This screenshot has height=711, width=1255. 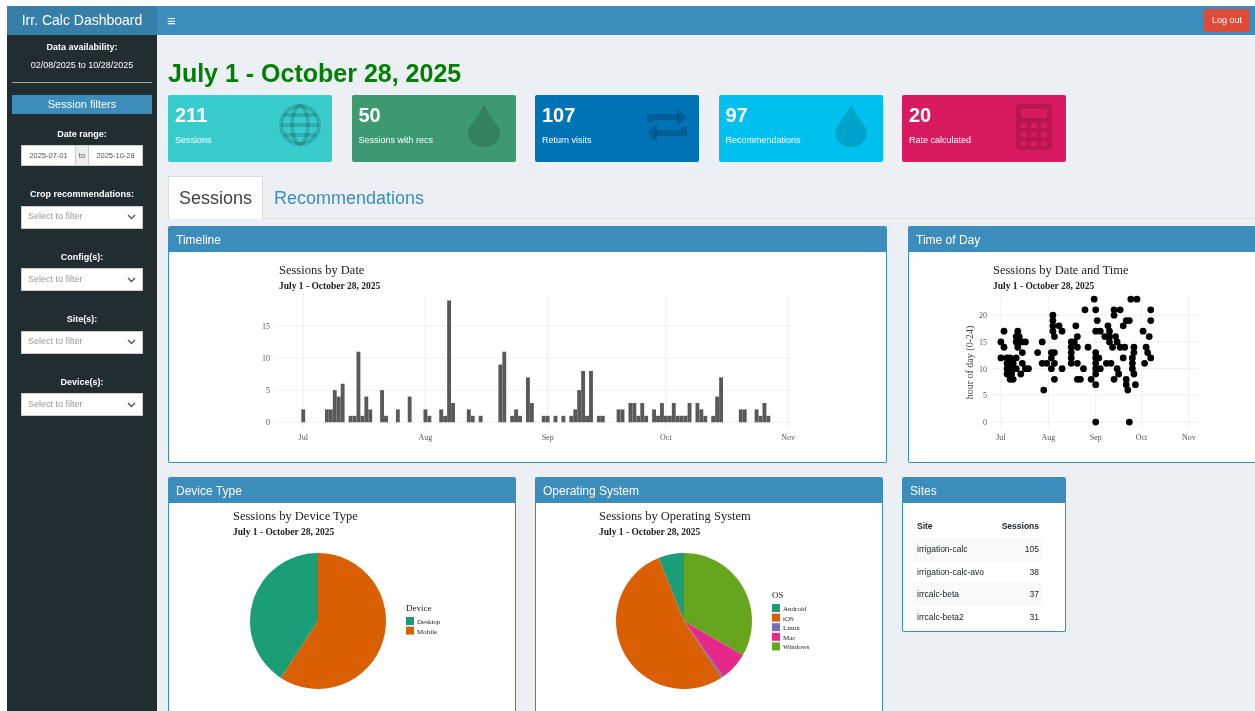 What do you see at coordinates (763, 140) in the screenshot?
I see `stat-label: Recommendations` at bounding box center [763, 140].